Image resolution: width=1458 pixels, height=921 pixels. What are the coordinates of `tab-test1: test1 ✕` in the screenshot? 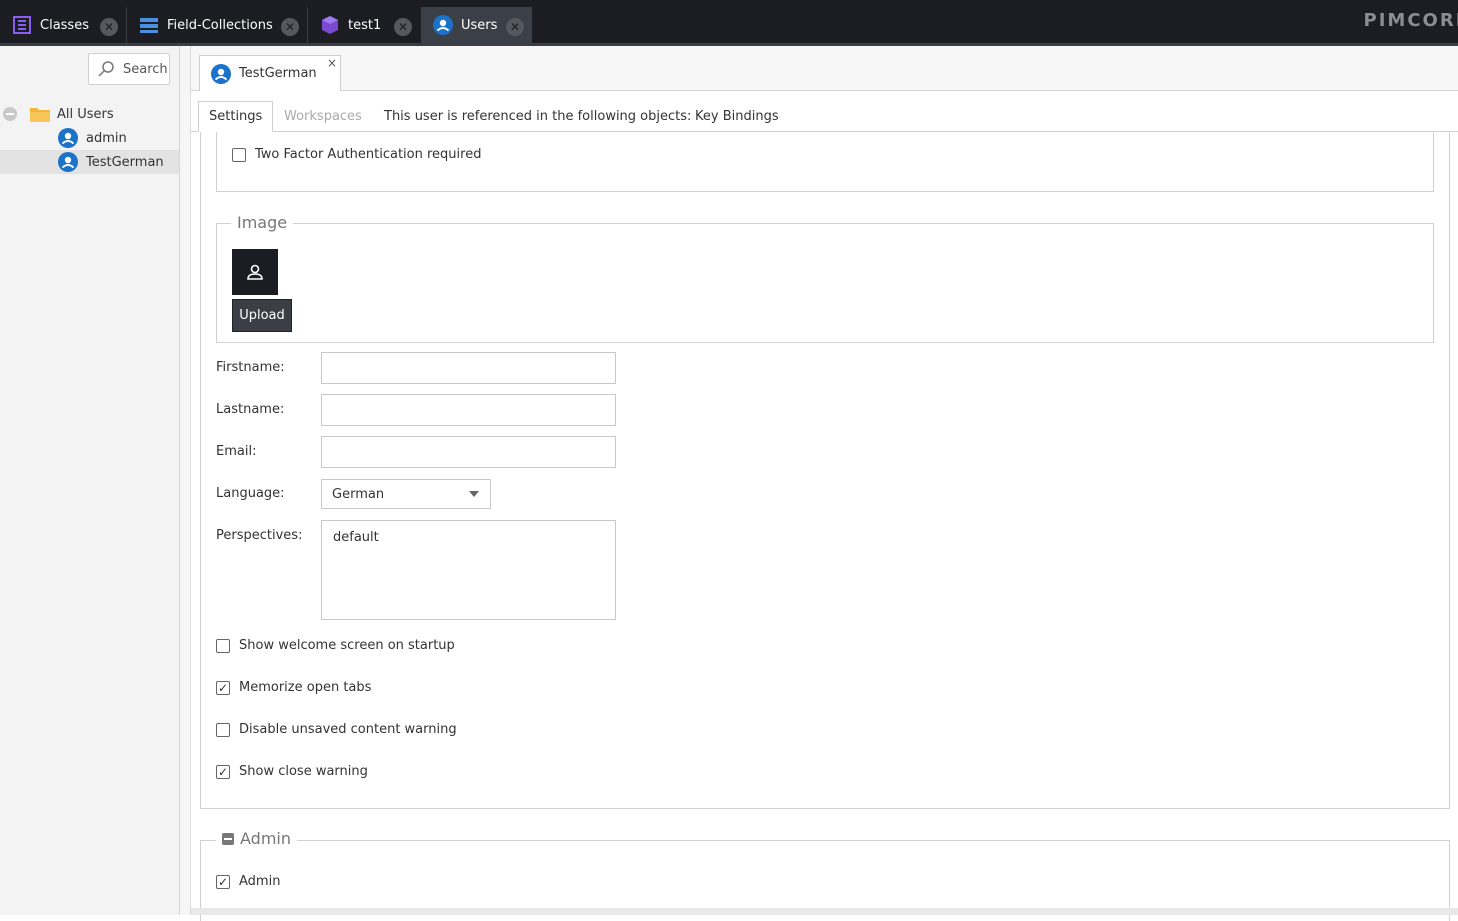 It's located at (364, 25).